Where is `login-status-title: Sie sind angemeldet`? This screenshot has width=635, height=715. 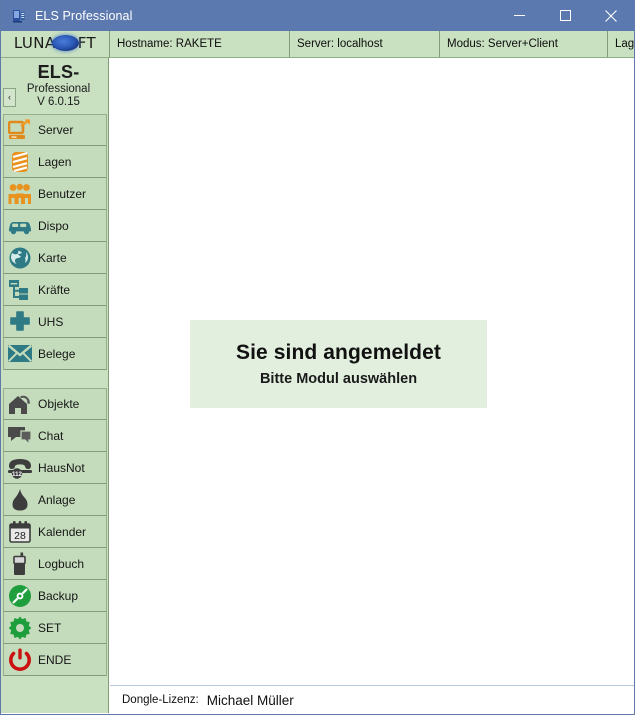
login-status-title: Sie sind angemeldet is located at coordinates (338, 352).